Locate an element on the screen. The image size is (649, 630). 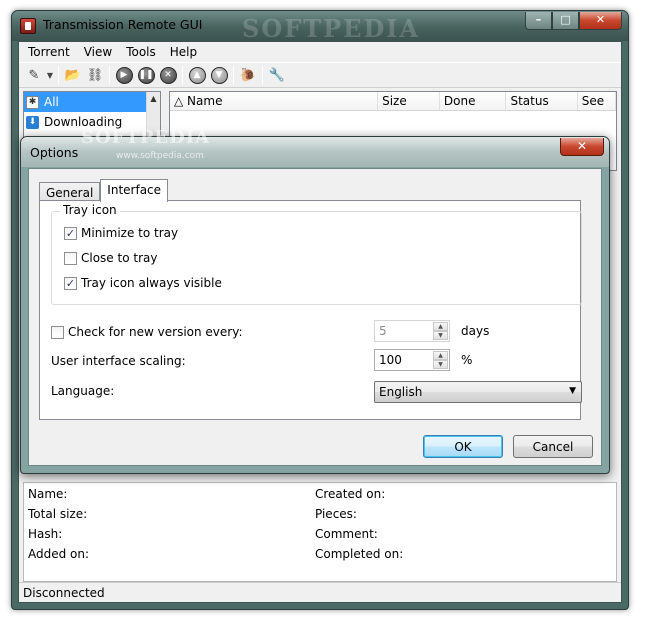
maximize-button: □ is located at coordinates (565, 21).